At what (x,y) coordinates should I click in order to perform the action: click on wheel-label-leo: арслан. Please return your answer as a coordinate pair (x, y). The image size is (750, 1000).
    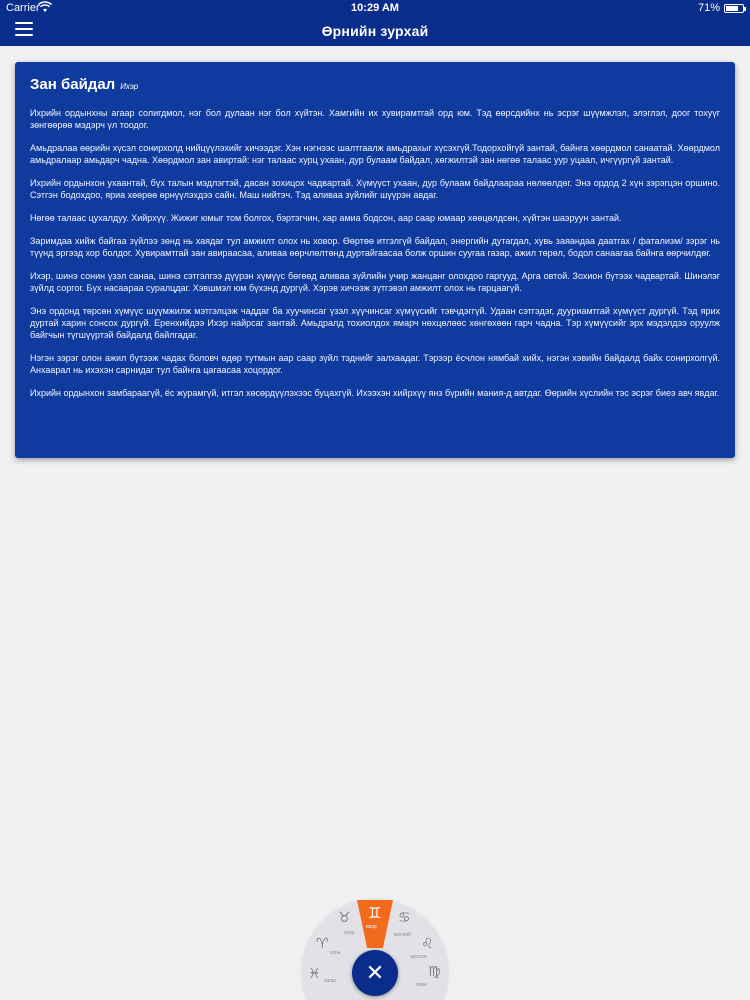
    Looking at the image, I should click on (418, 957).